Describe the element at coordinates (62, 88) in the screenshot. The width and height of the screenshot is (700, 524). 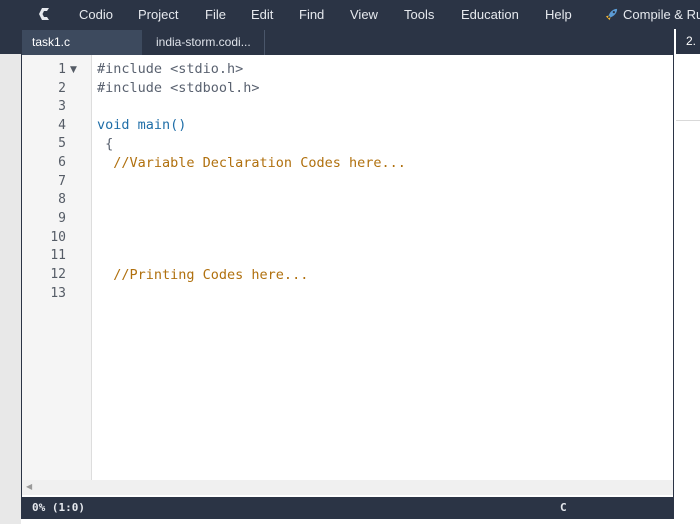
I see `line-number: 2` at that location.